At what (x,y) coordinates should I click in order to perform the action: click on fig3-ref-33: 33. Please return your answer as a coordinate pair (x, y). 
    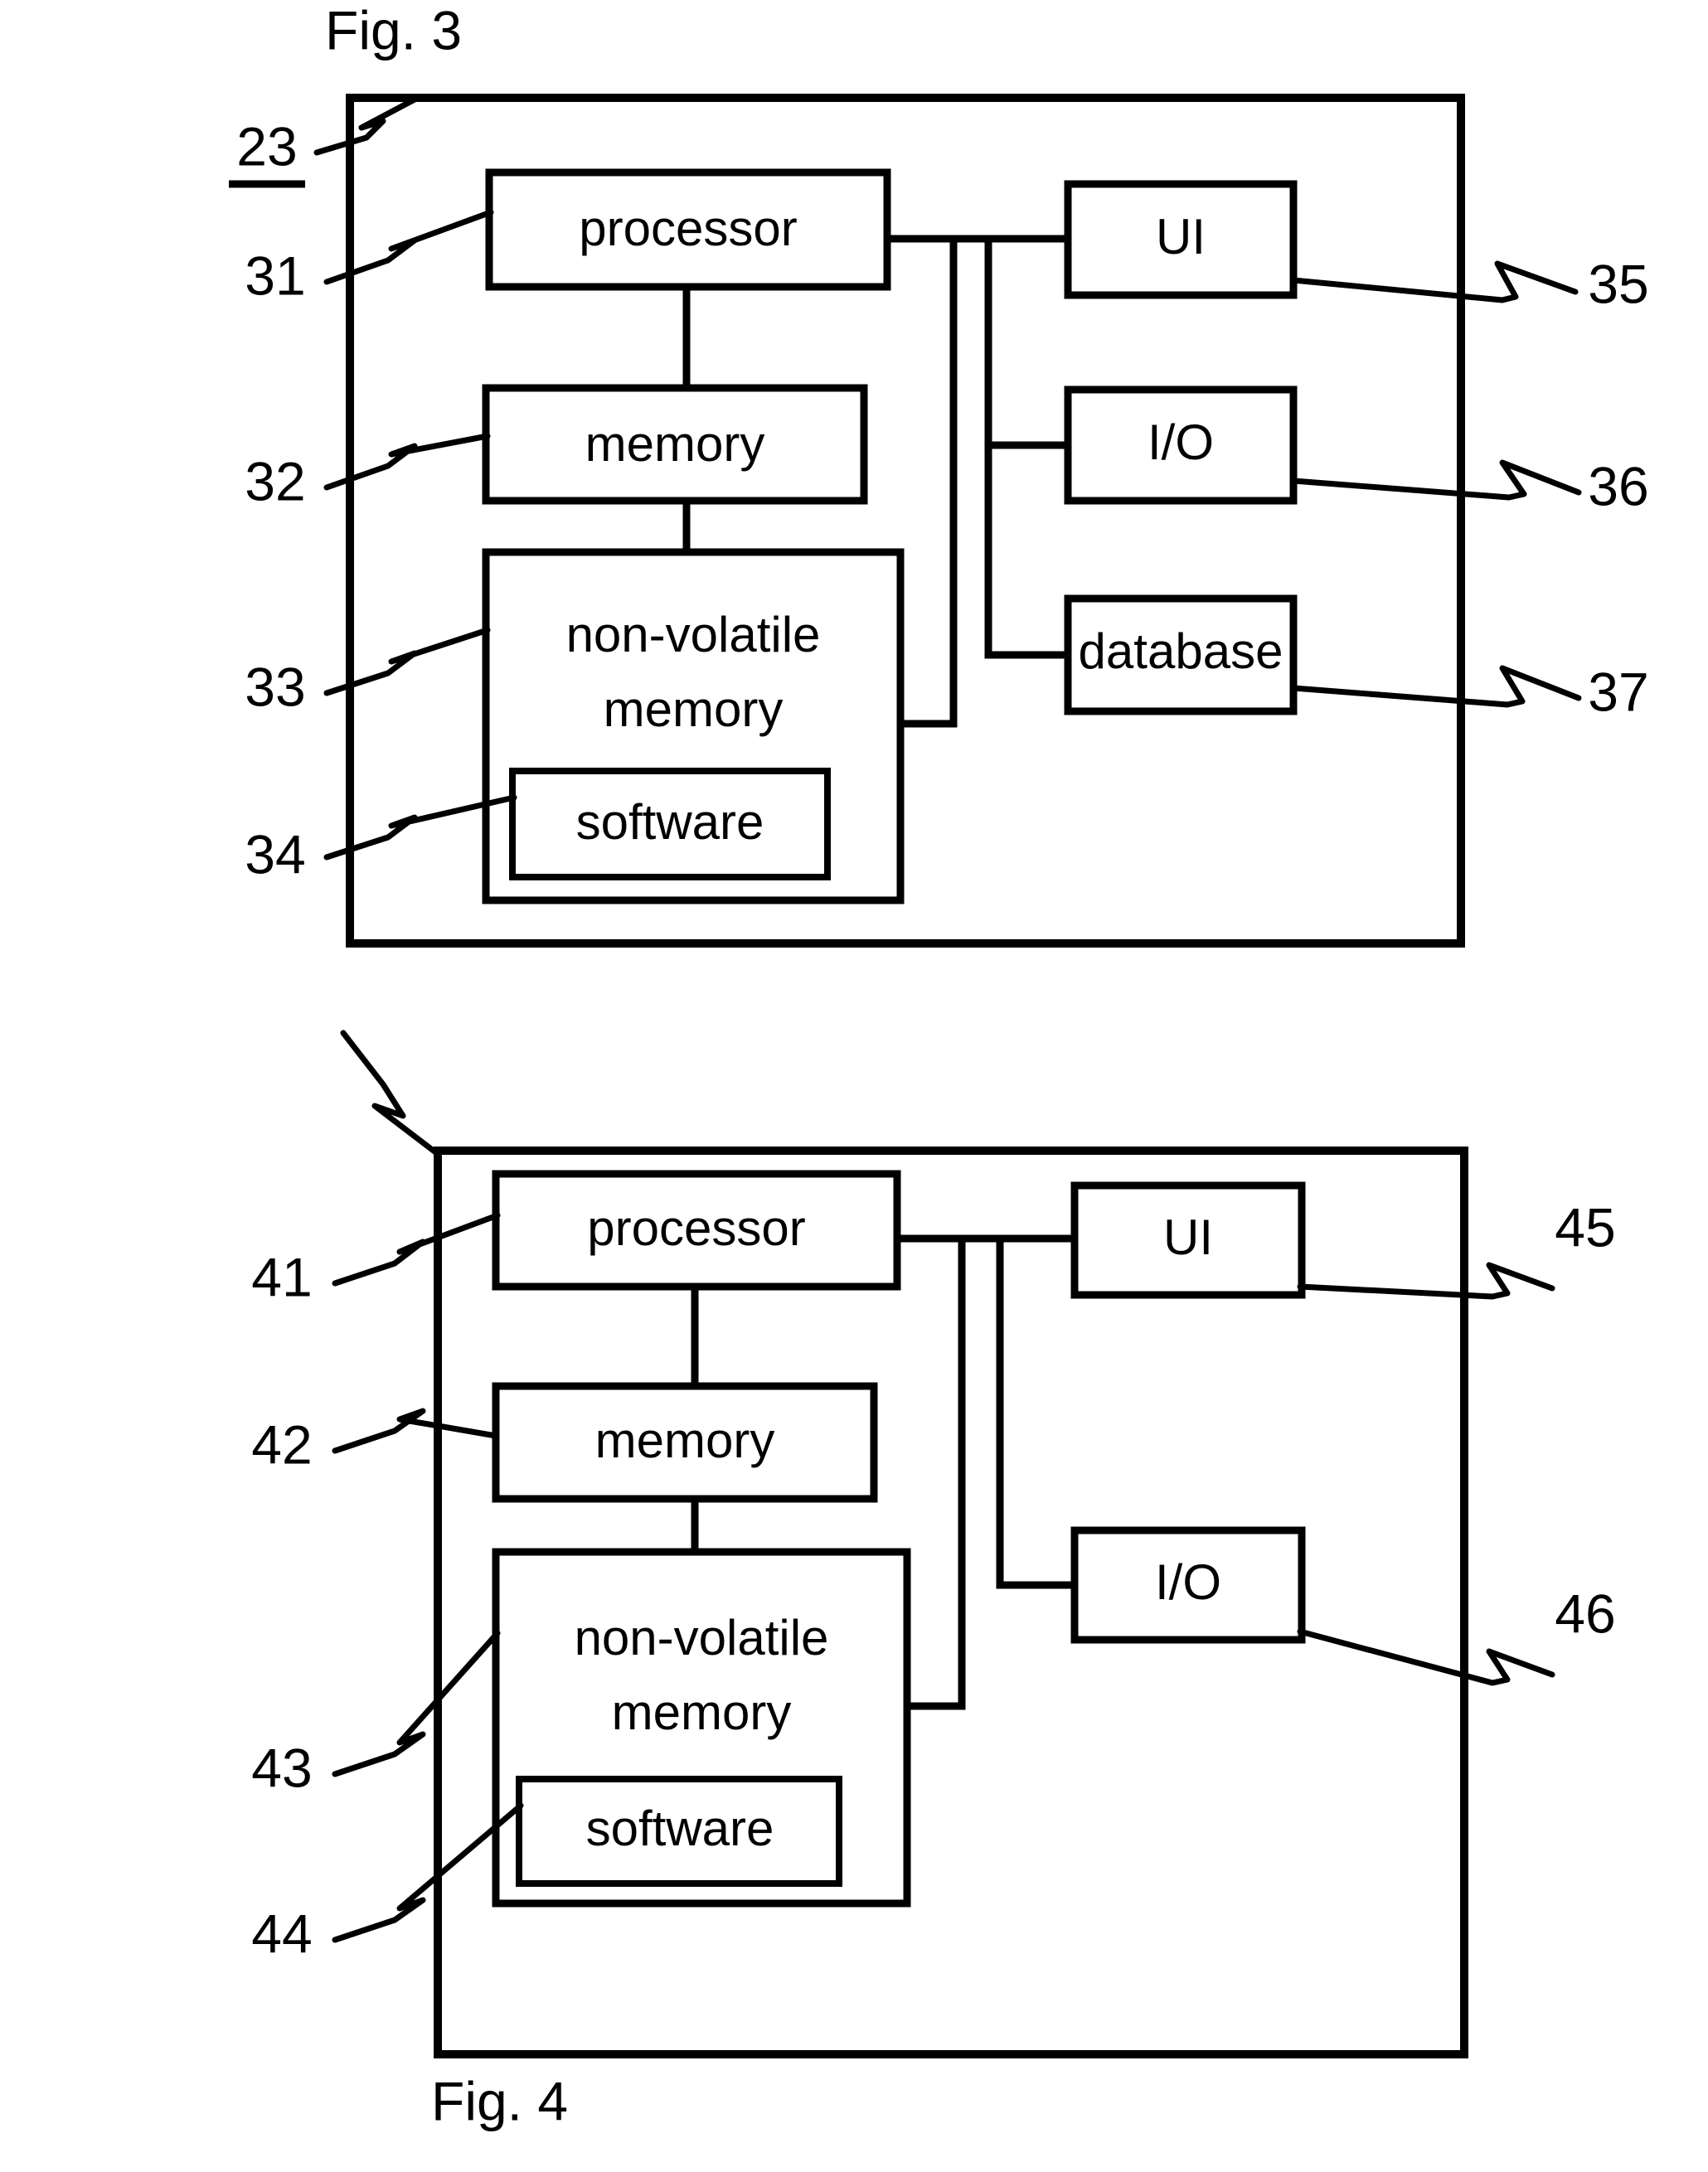
    Looking at the image, I should click on (368, 672).